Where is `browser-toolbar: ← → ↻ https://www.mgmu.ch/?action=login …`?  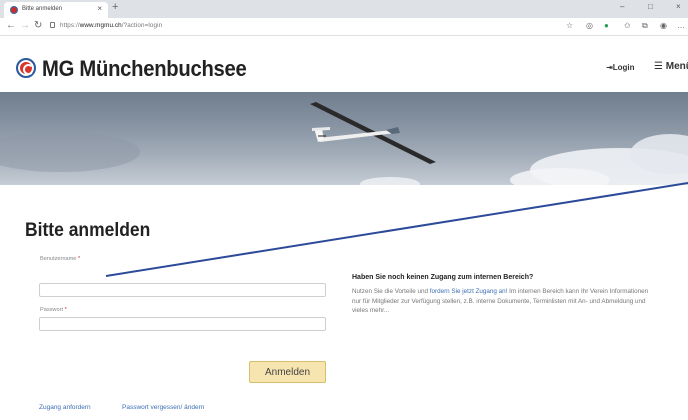 browser-toolbar: ← → ↻ https://www.mgmu.ch/?action=login … is located at coordinates (344, 27).